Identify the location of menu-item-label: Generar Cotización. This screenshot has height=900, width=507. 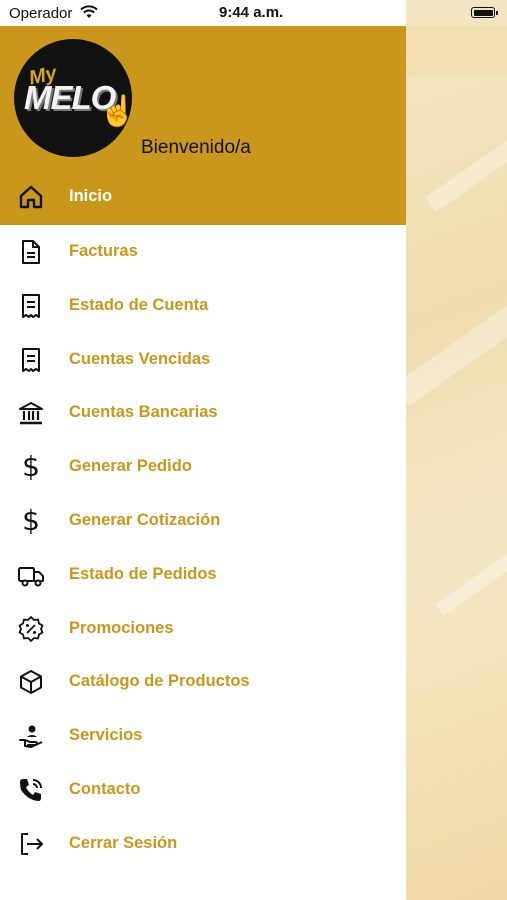
(145, 519).